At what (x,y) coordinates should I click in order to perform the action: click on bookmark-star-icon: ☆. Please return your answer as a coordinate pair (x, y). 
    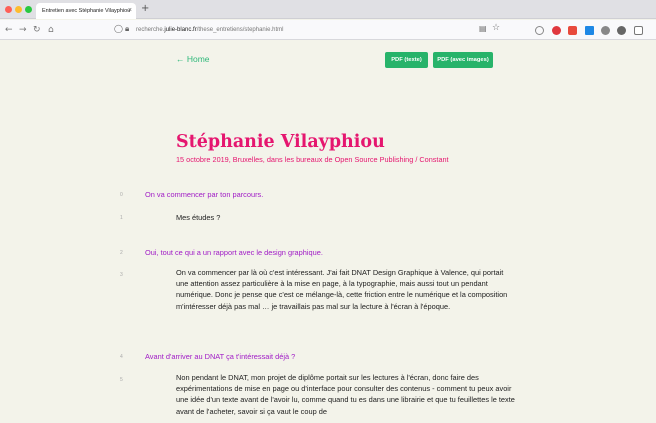
    Looking at the image, I should click on (496, 28).